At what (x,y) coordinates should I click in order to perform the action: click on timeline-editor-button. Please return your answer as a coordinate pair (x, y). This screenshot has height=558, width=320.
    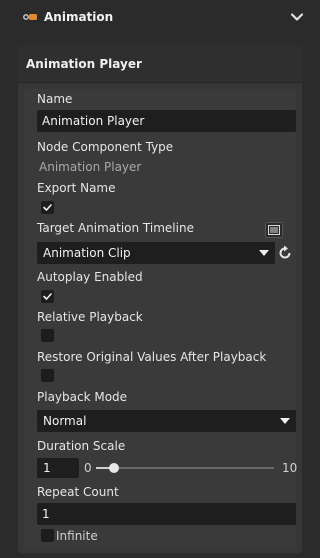
    Looking at the image, I should click on (274, 230).